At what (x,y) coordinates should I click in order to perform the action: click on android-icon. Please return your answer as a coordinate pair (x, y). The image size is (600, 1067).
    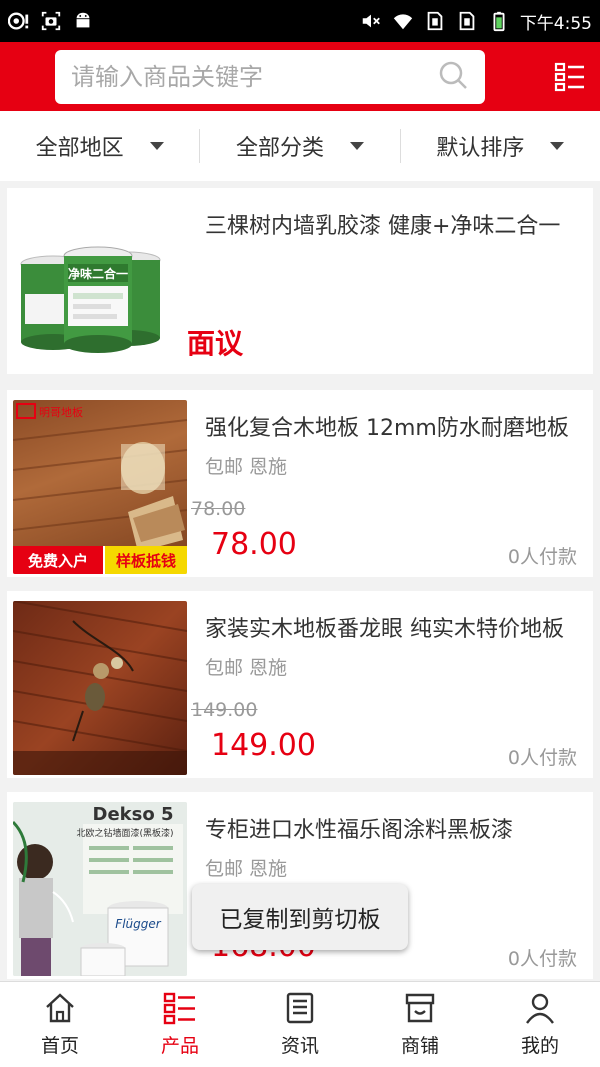
    Looking at the image, I should click on (83, 21).